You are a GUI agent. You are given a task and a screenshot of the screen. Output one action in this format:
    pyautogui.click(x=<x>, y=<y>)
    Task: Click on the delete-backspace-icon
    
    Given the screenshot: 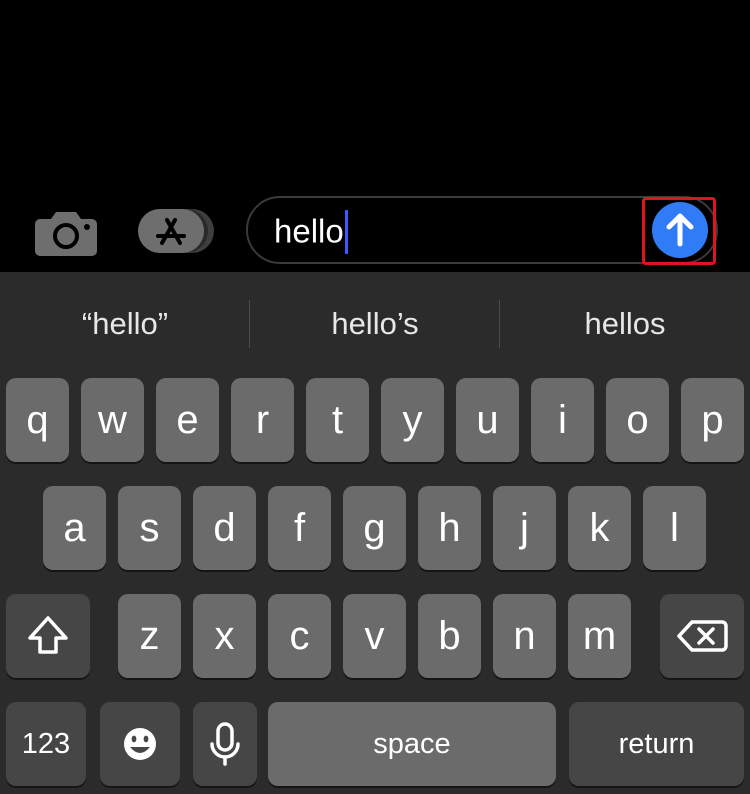 What is the action you would take?
    pyautogui.click(x=702, y=636)
    